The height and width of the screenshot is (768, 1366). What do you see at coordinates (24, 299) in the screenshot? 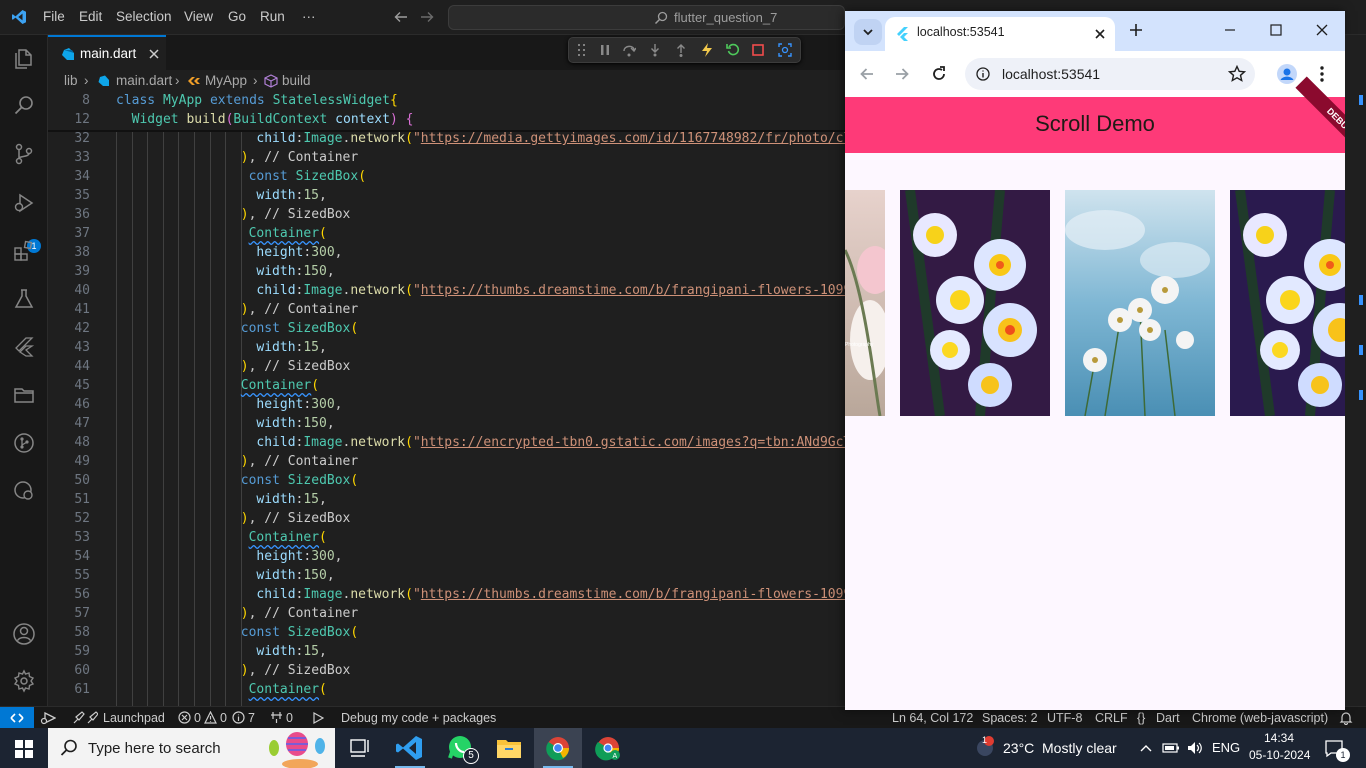
I see `testing-icon` at bounding box center [24, 299].